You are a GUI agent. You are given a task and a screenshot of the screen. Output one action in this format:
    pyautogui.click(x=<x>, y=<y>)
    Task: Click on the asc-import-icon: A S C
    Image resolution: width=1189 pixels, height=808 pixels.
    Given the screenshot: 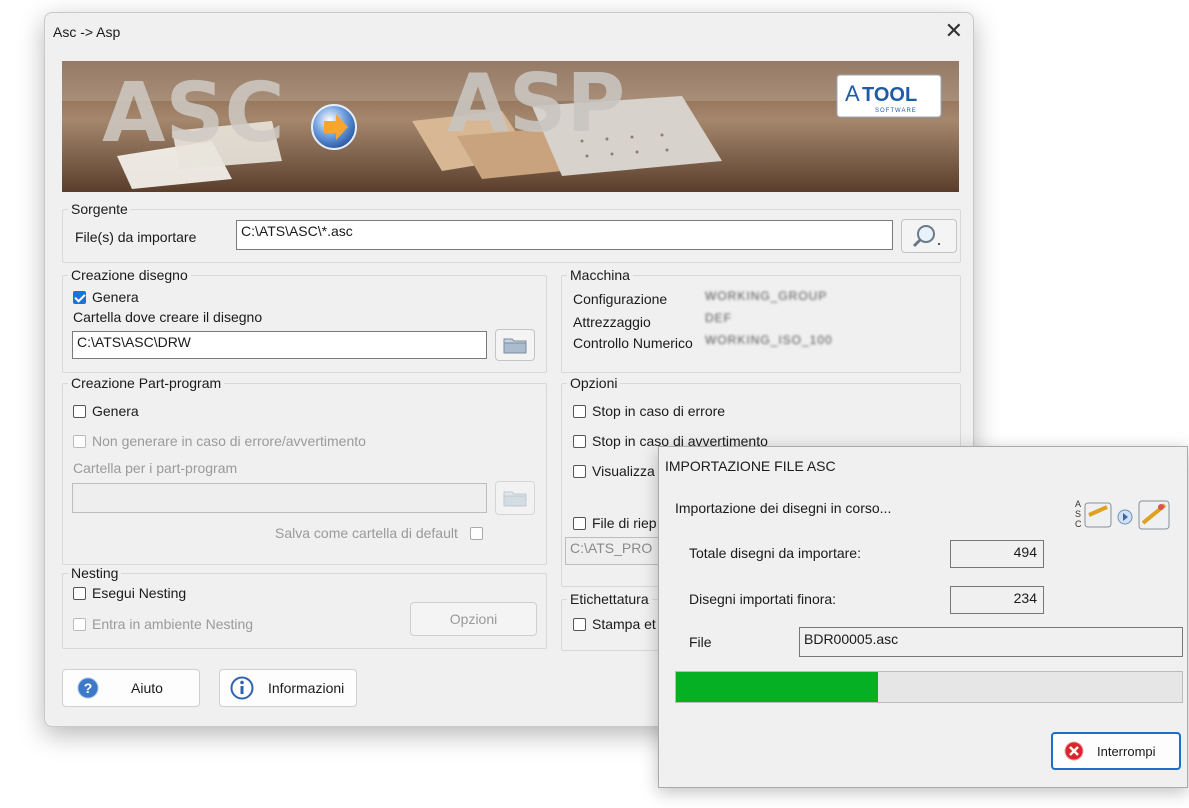 What is the action you would take?
    pyautogui.click(x=1128, y=515)
    